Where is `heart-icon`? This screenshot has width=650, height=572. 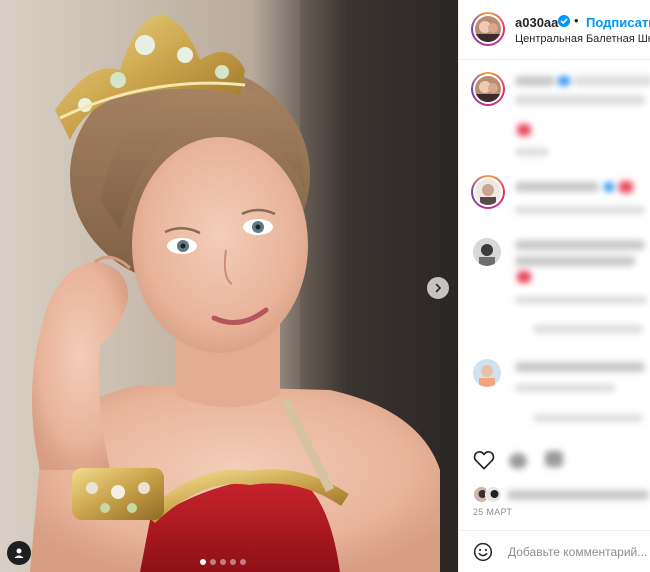
heart-icon is located at coordinates (484, 460).